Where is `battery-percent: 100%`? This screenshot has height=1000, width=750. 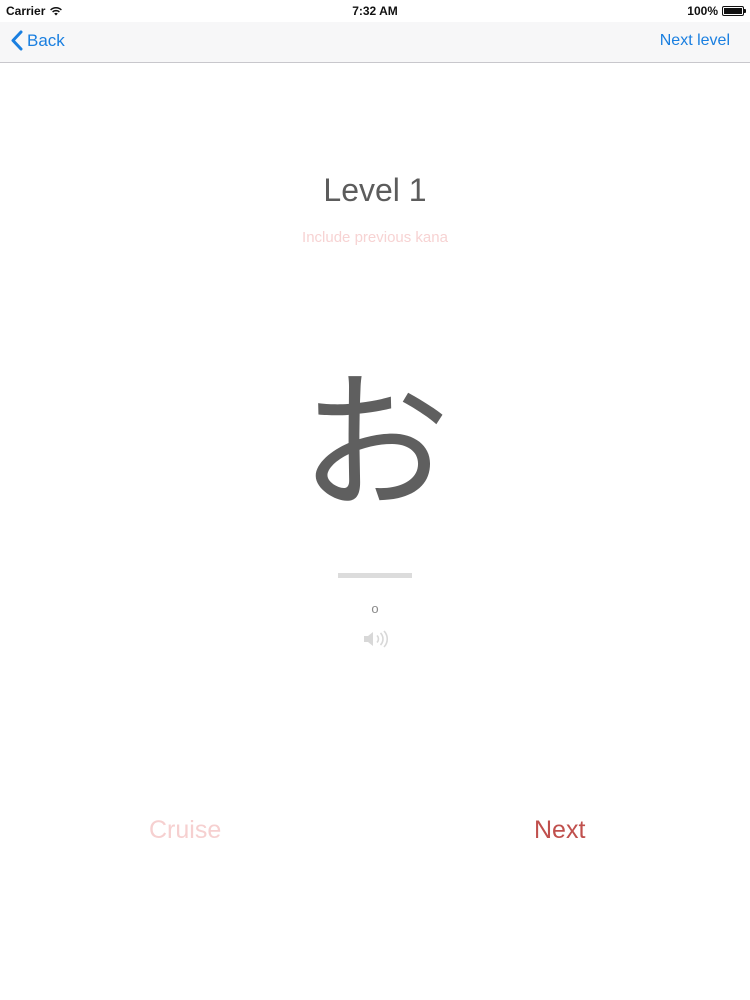 battery-percent: 100% is located at coordinates (702, 11).